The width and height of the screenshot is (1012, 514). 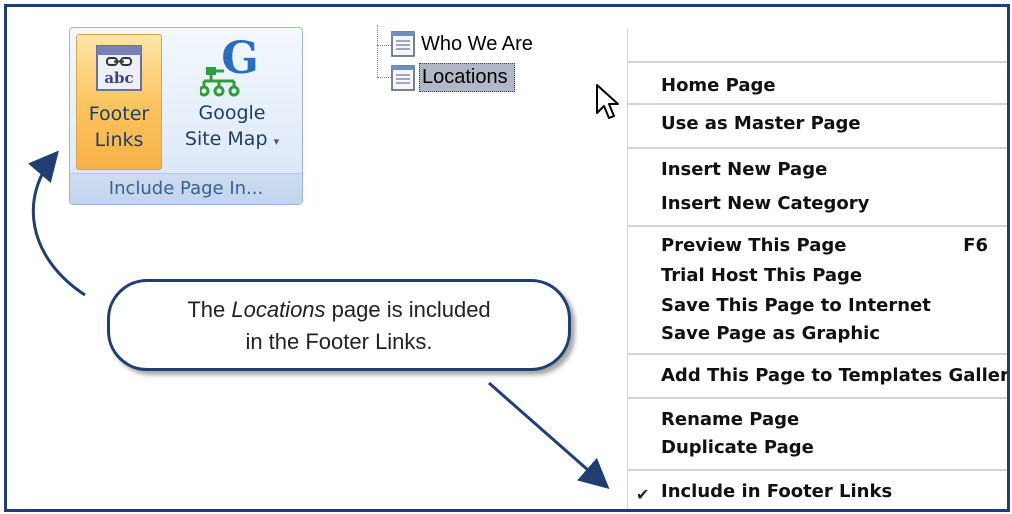 I want to click on tree-item-label: Locations, so click(x=467, y=77).